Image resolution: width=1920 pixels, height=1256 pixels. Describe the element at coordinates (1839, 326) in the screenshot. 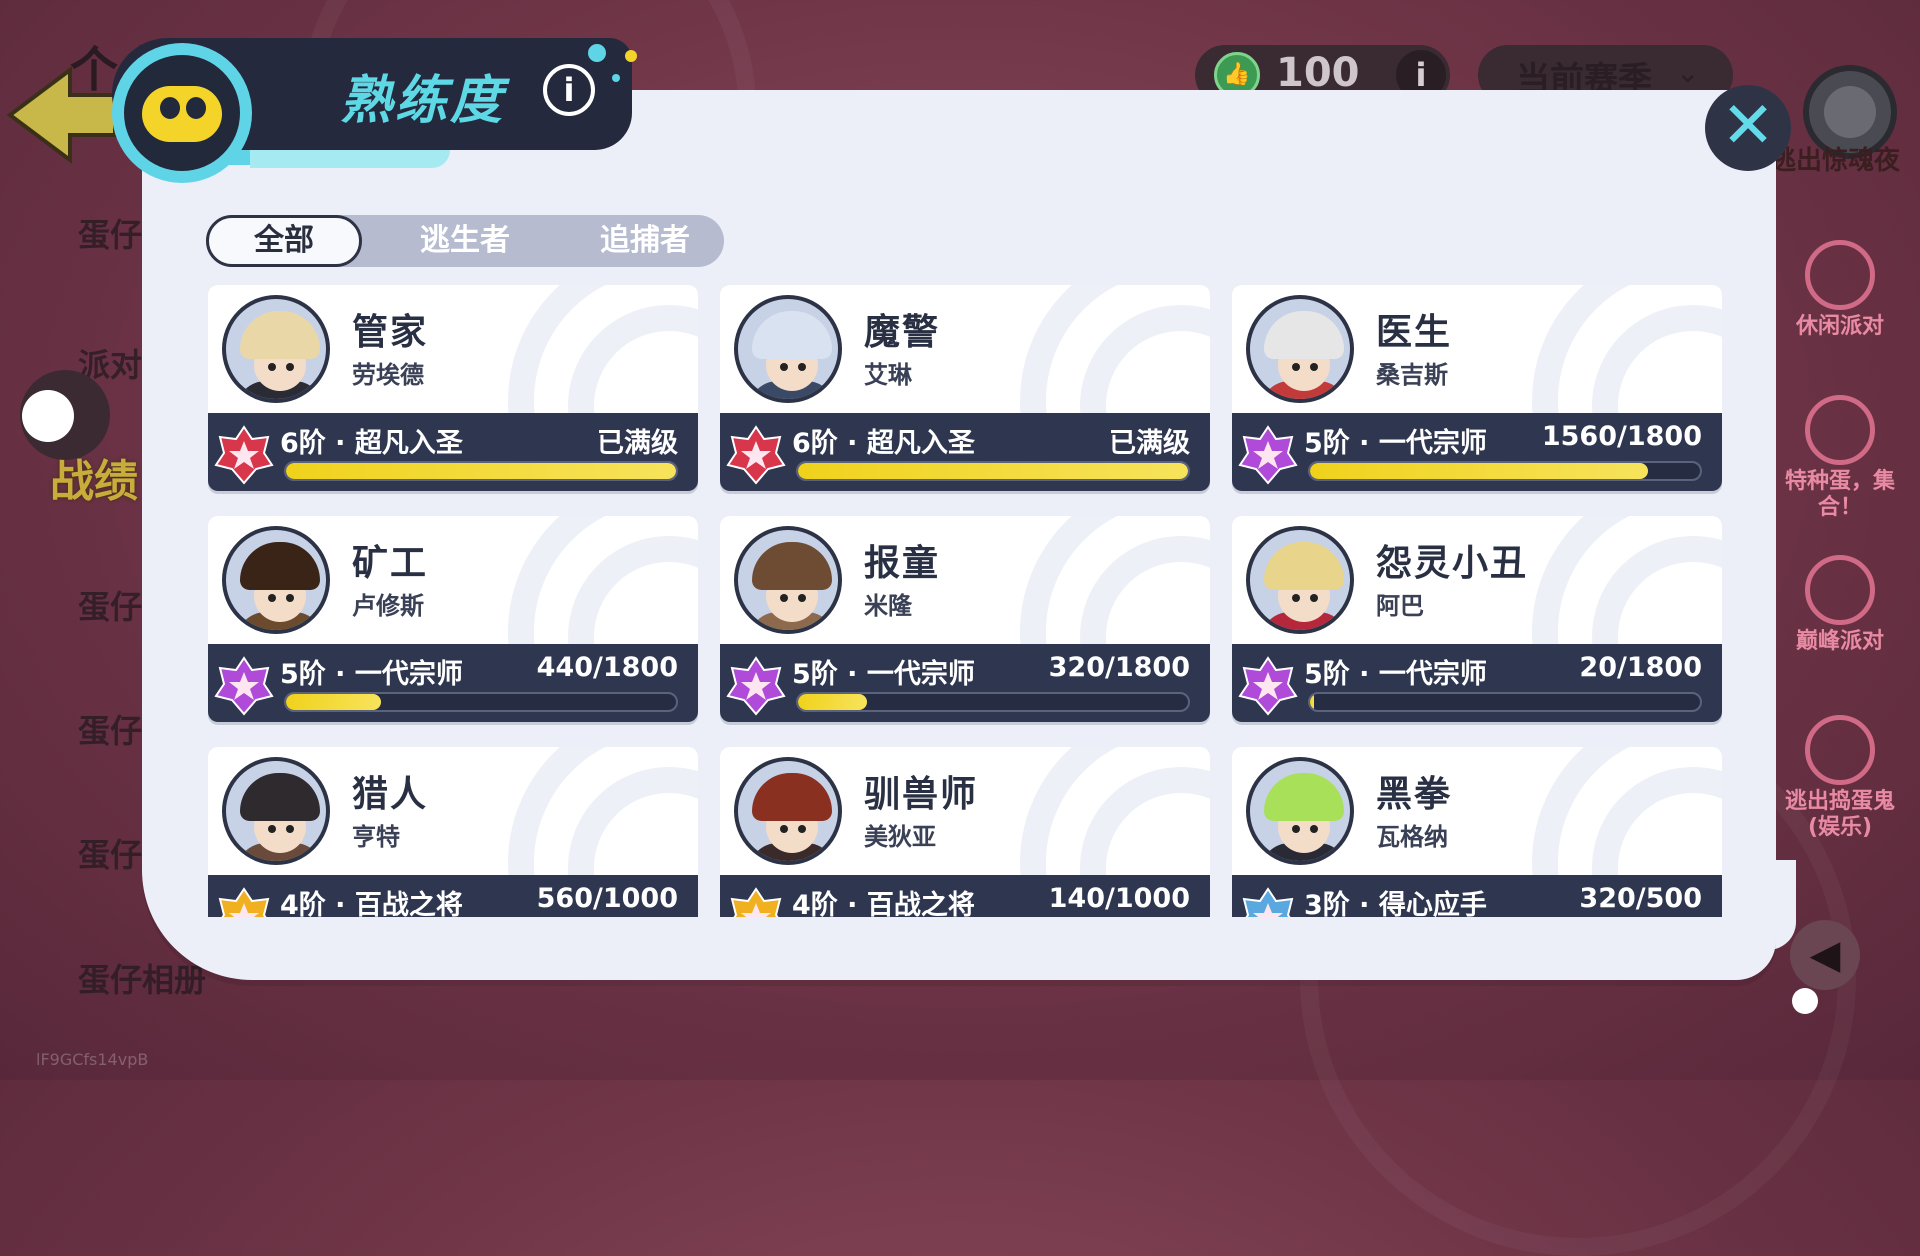

I see `right-rail-label: 休闲派对` at that location.